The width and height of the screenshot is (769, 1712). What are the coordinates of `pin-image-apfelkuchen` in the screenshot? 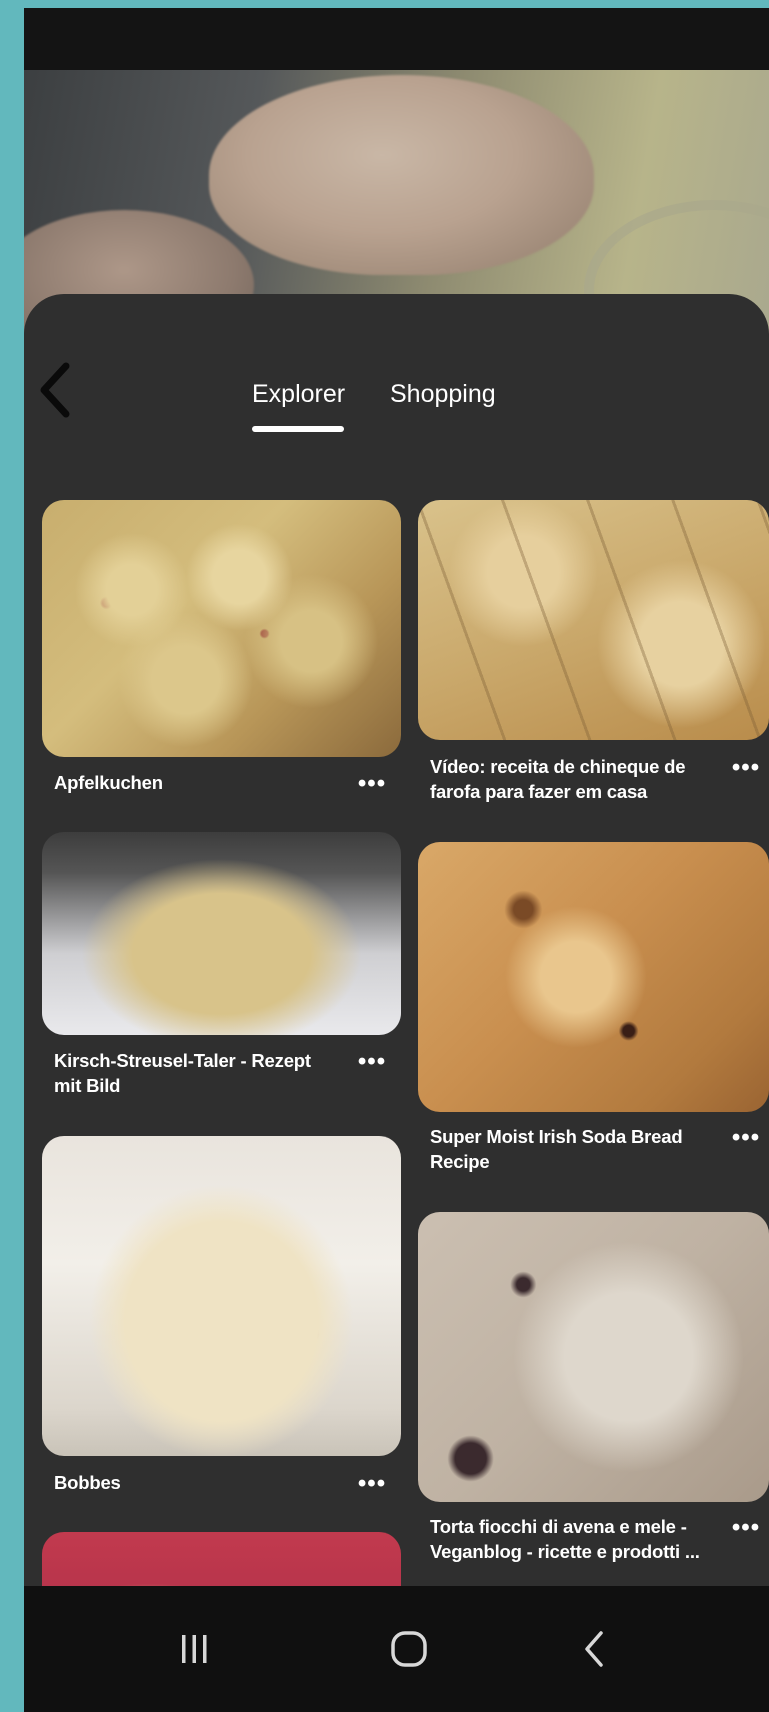 It's located at (221, 628).